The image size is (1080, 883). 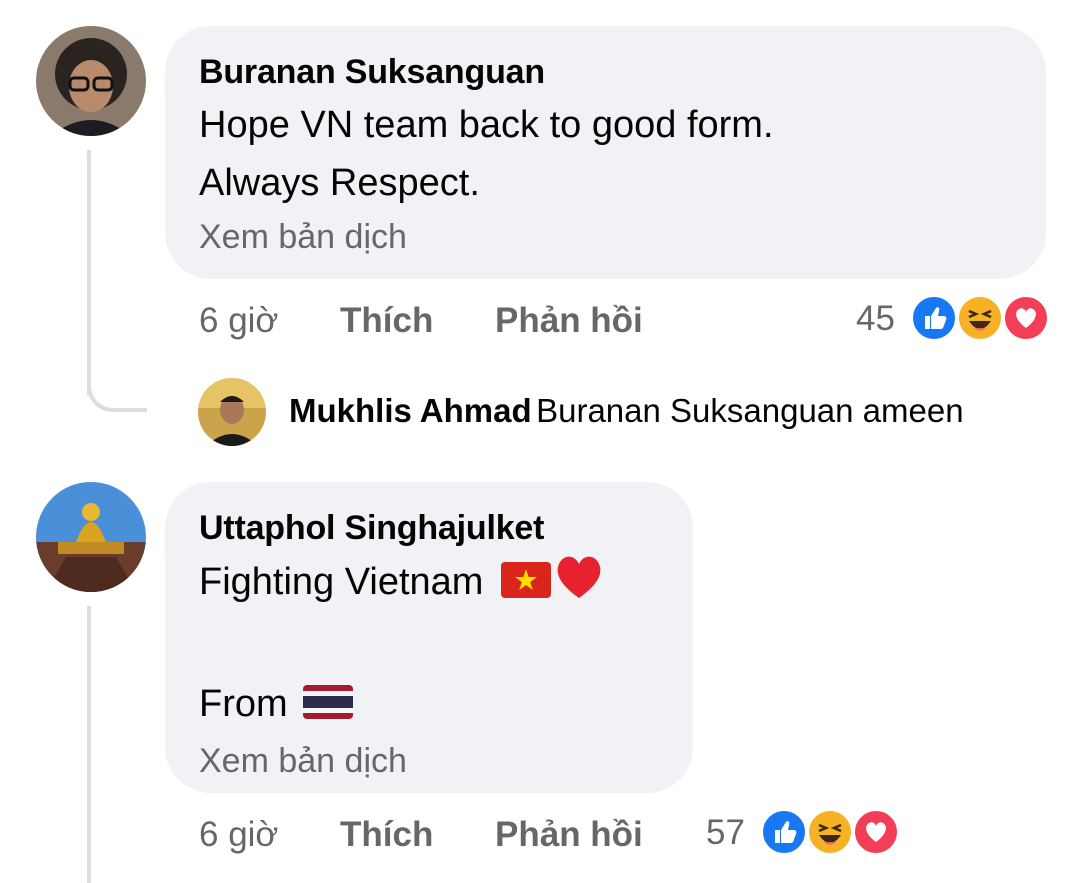 What do you see at coordinates (91, 537) in the screenshot?
I see `avatar-uttaphol` at bounding box center [91, 537].